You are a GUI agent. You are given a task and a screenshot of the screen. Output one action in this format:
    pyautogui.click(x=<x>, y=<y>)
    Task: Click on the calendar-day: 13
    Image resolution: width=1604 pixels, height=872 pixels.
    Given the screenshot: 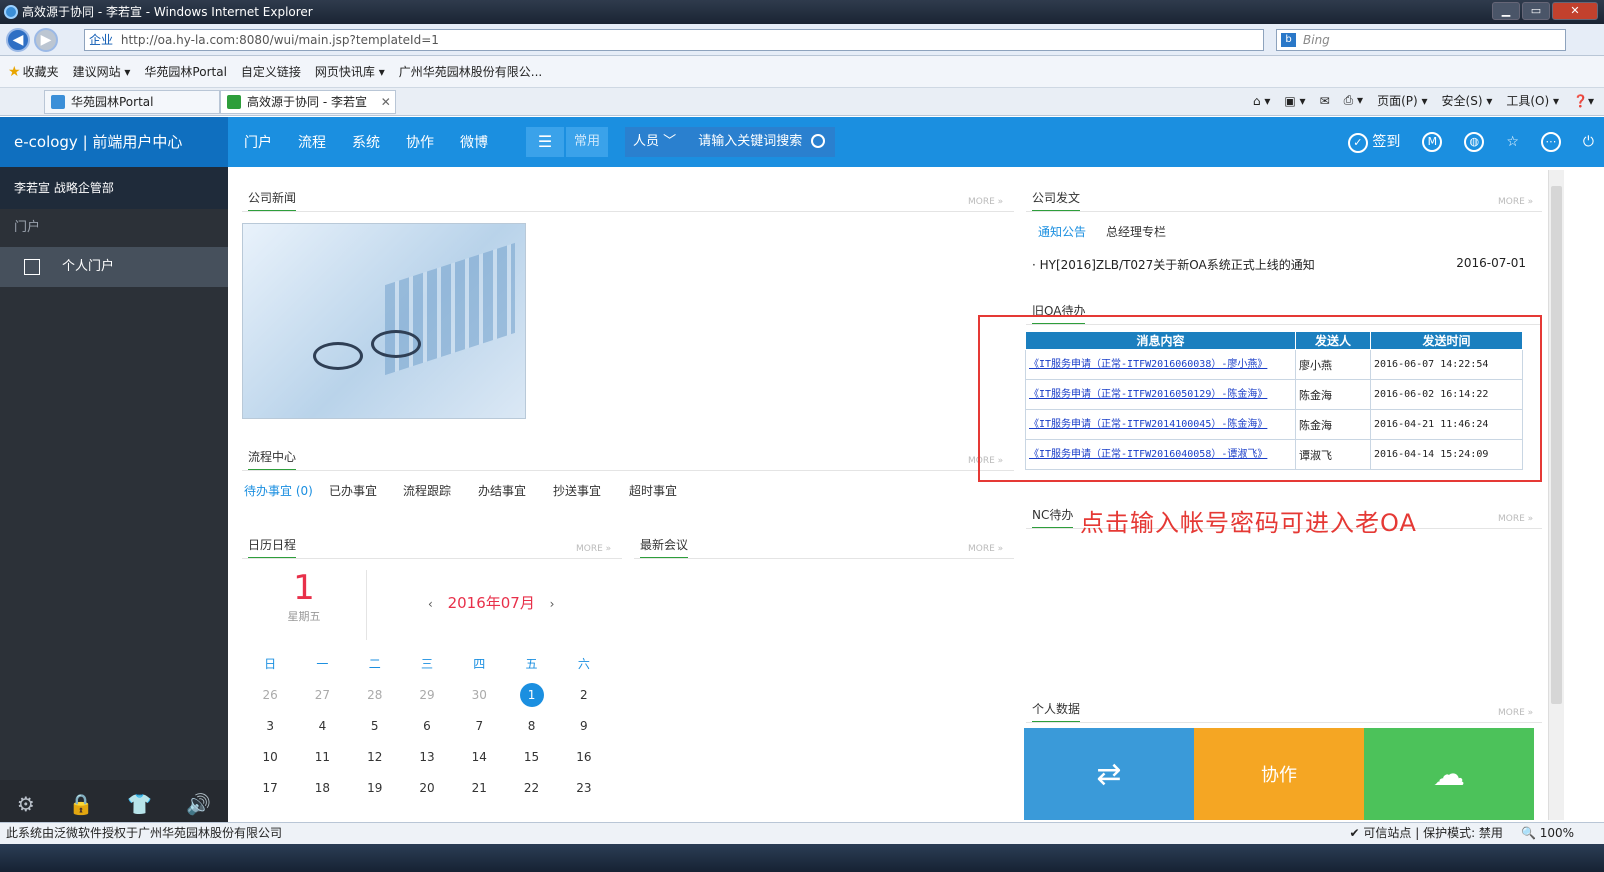 What is the action you would take?
    pyautogui.click(x=427, y=757)
    